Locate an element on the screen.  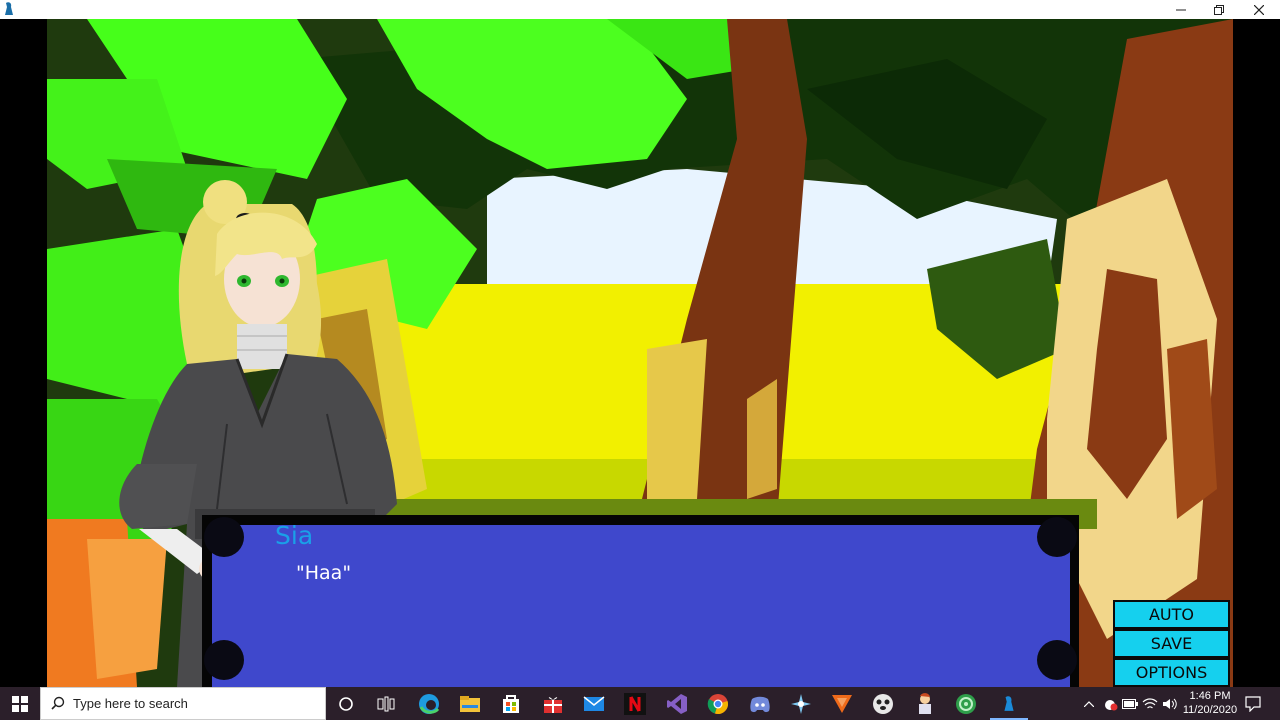
edge-button is located at coordinates (429, 704).